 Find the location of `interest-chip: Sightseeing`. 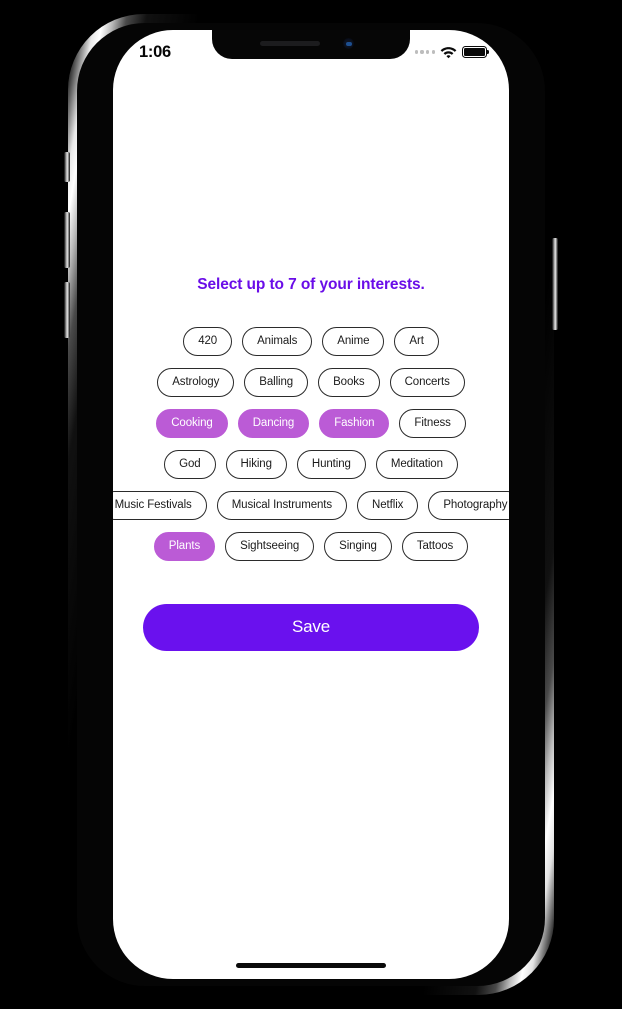

interest-chip: Sightseeing is located at coordinates (270, 546).